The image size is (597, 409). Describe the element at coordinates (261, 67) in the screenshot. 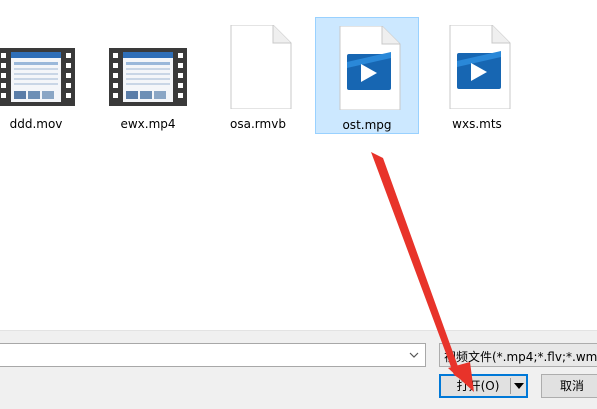

I see `blank-file-icon` at that location.